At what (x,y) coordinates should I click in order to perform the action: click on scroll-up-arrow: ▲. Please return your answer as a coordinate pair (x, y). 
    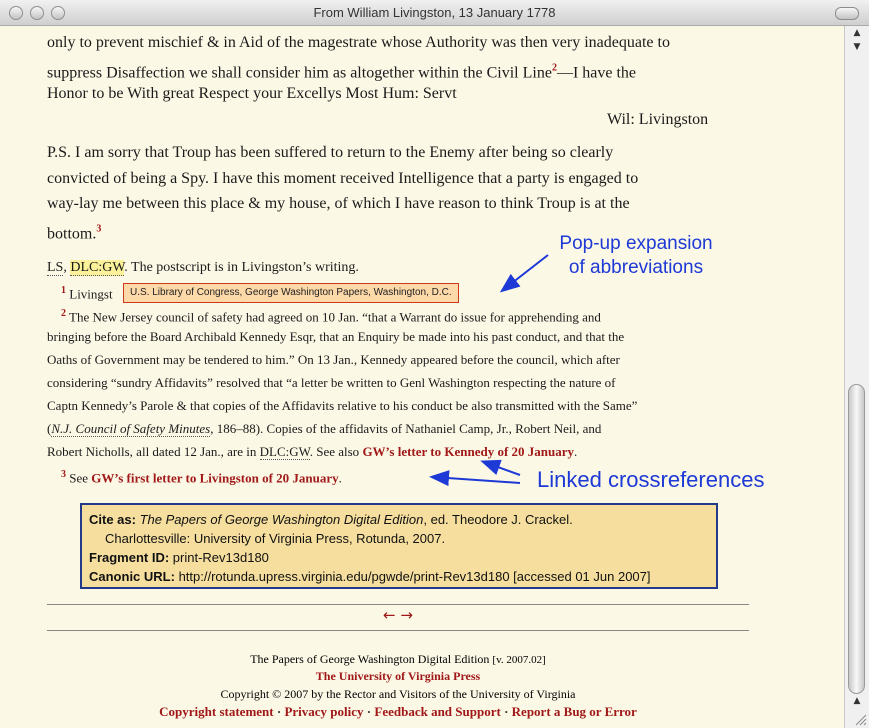
    Looking at the image, I should click on (857, 33).